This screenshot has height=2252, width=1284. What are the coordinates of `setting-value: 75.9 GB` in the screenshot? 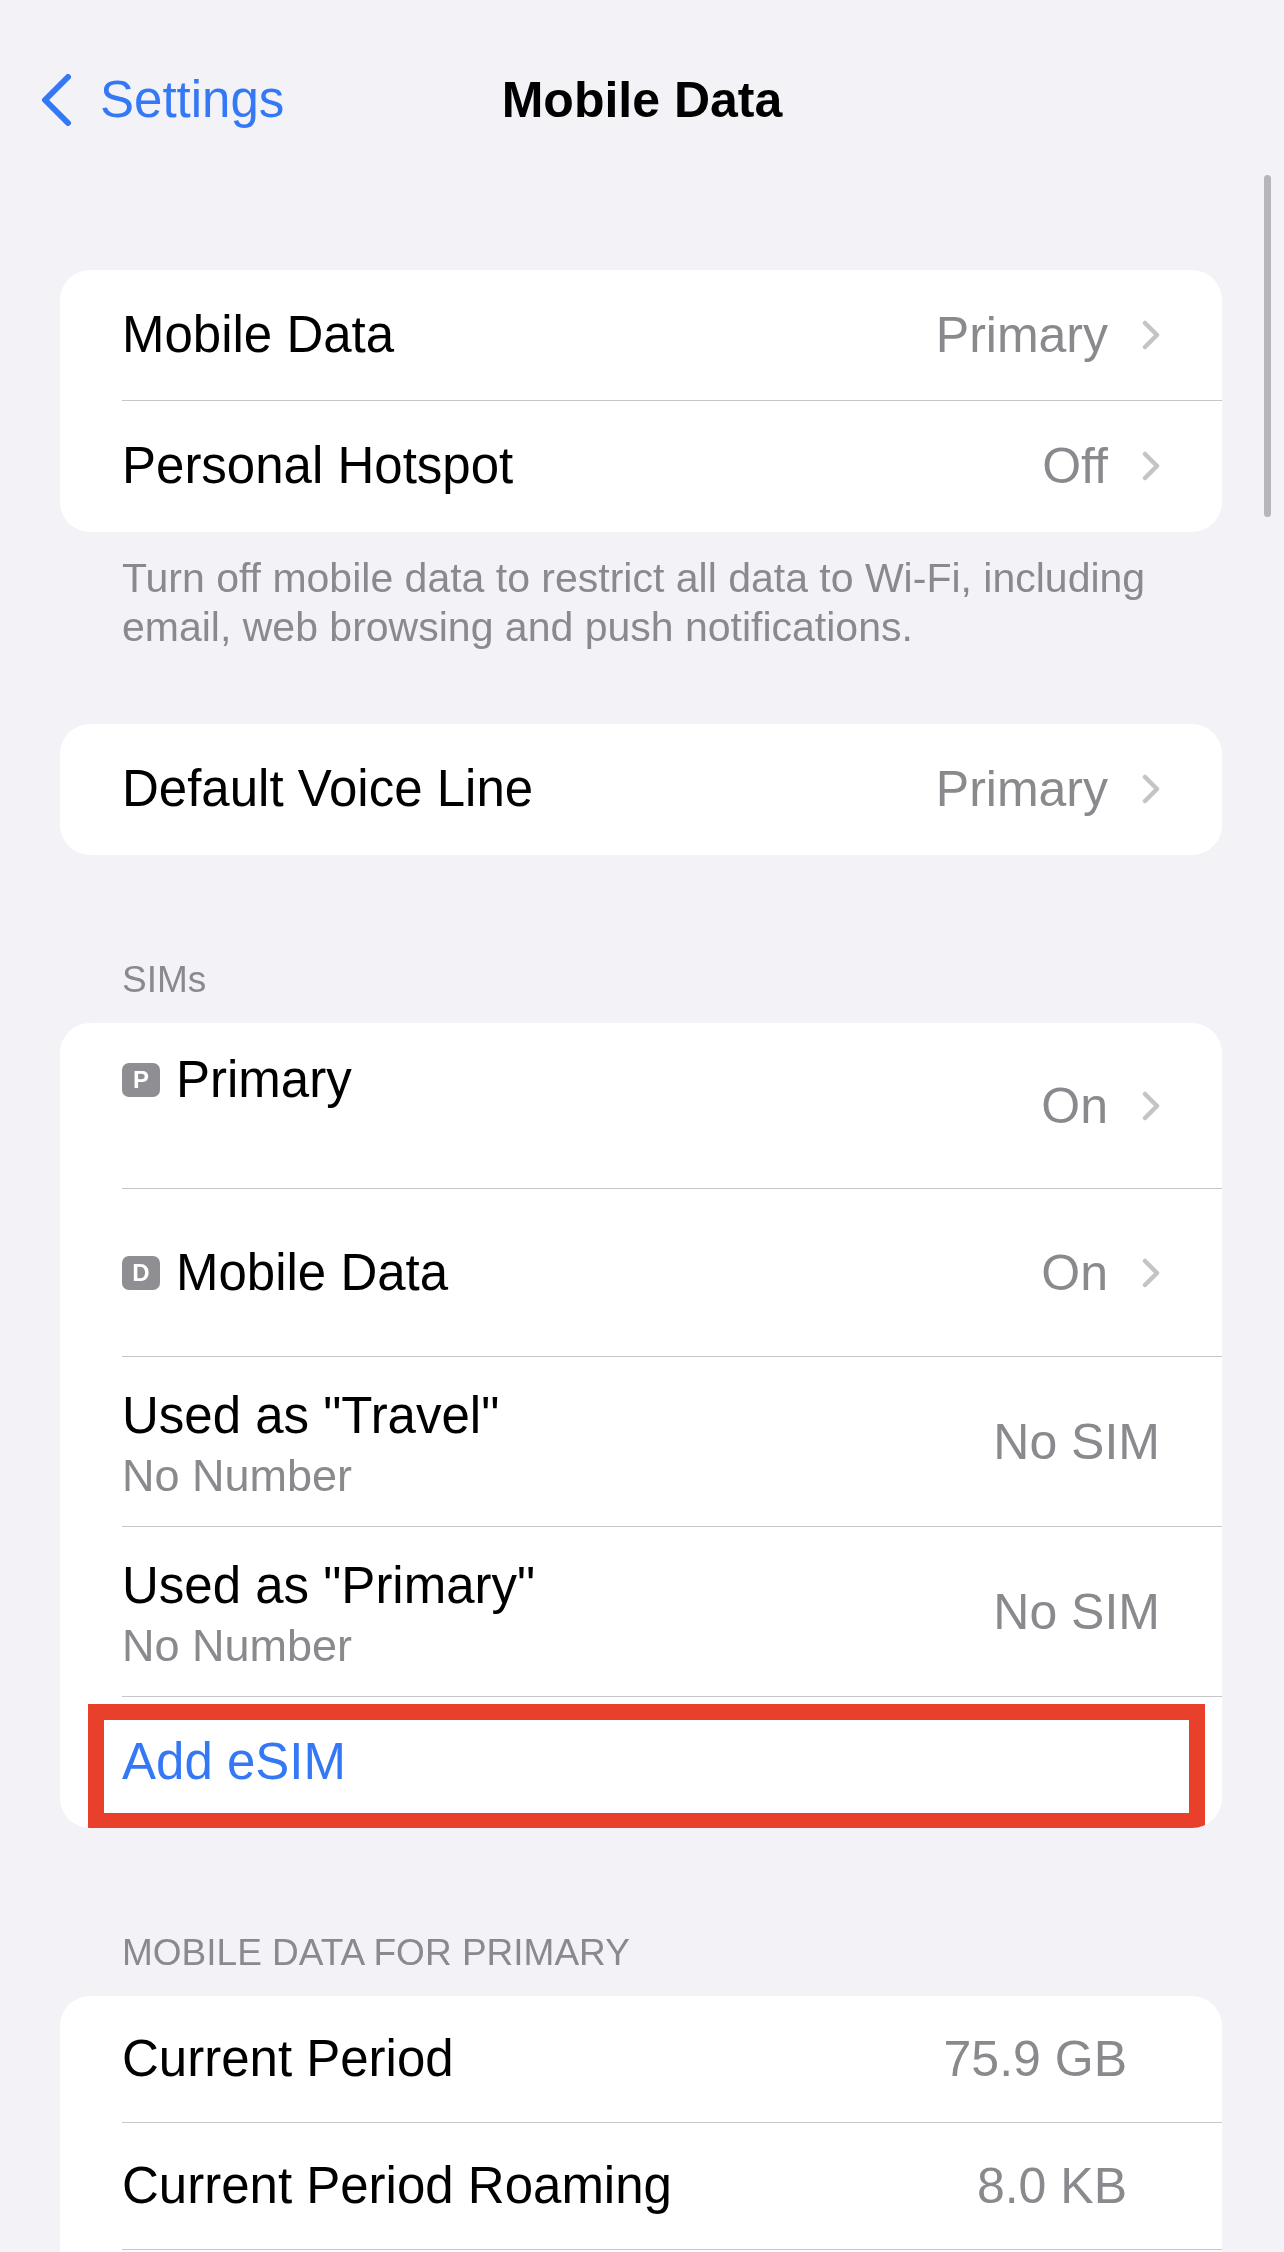 It's located at (1035, 2059).